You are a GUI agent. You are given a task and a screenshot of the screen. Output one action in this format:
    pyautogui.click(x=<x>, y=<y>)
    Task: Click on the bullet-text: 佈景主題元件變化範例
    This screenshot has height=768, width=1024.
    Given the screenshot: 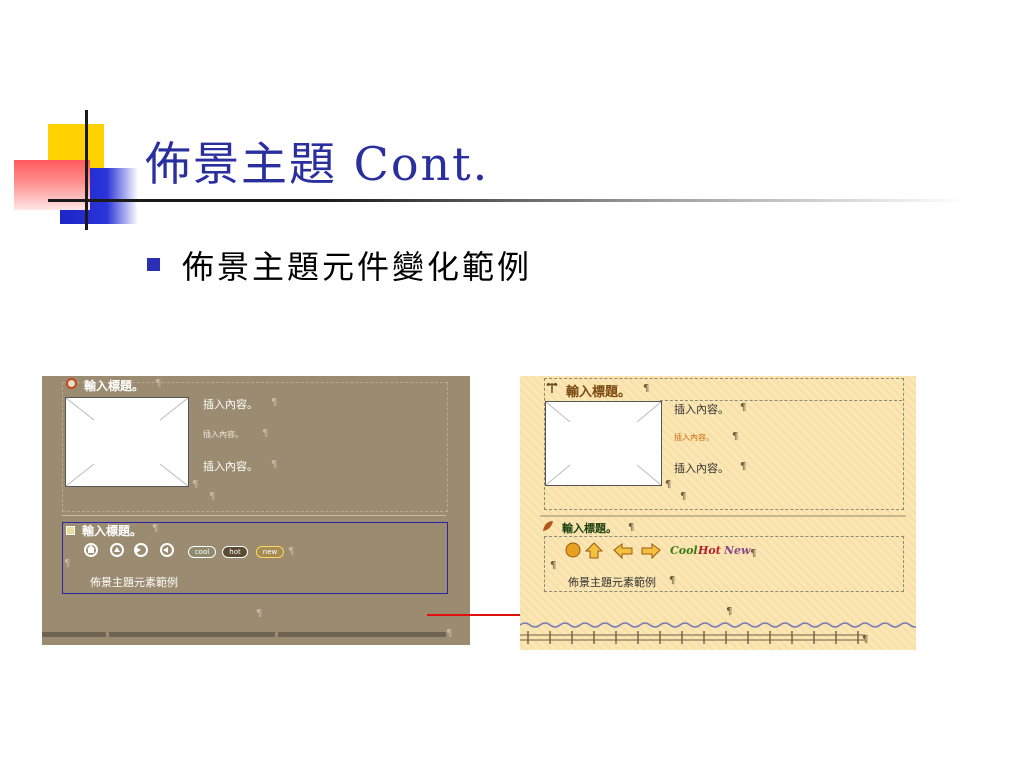 What is the action you would take?
    pyautogui.click(x=357, y=267)
    